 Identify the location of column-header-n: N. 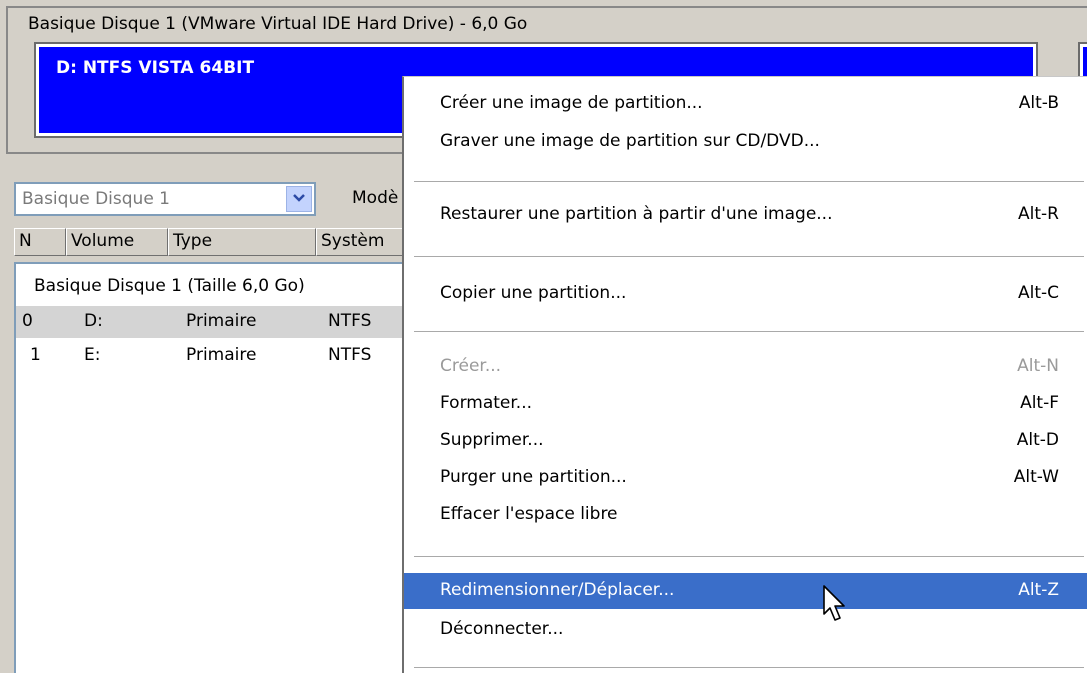
(40, 242).